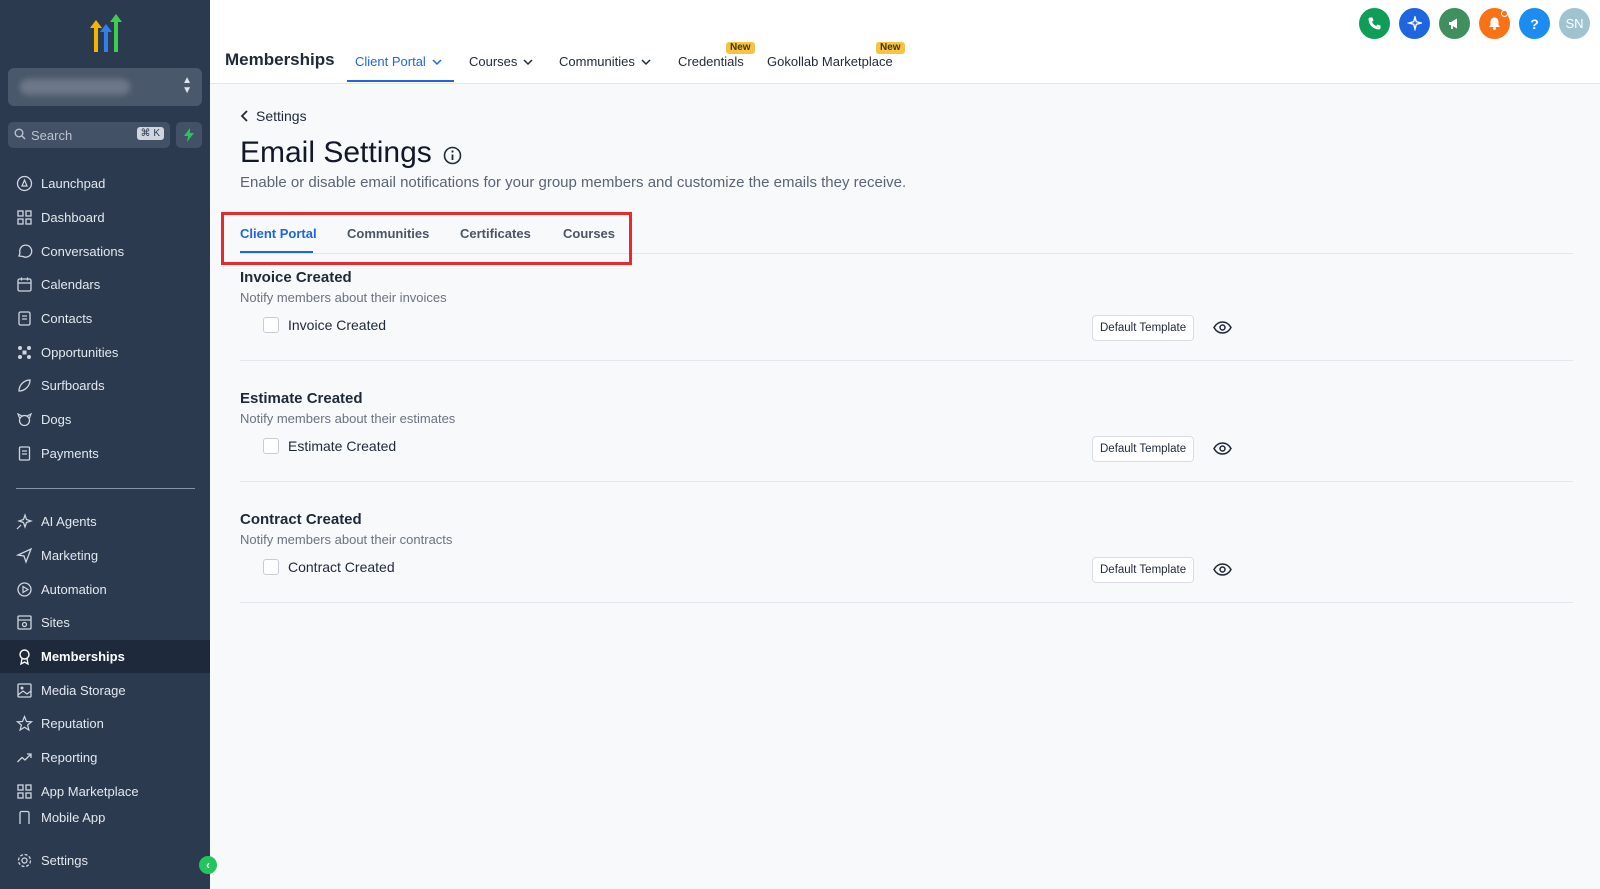  I want to click on rocket-icon, so click(24, 184).